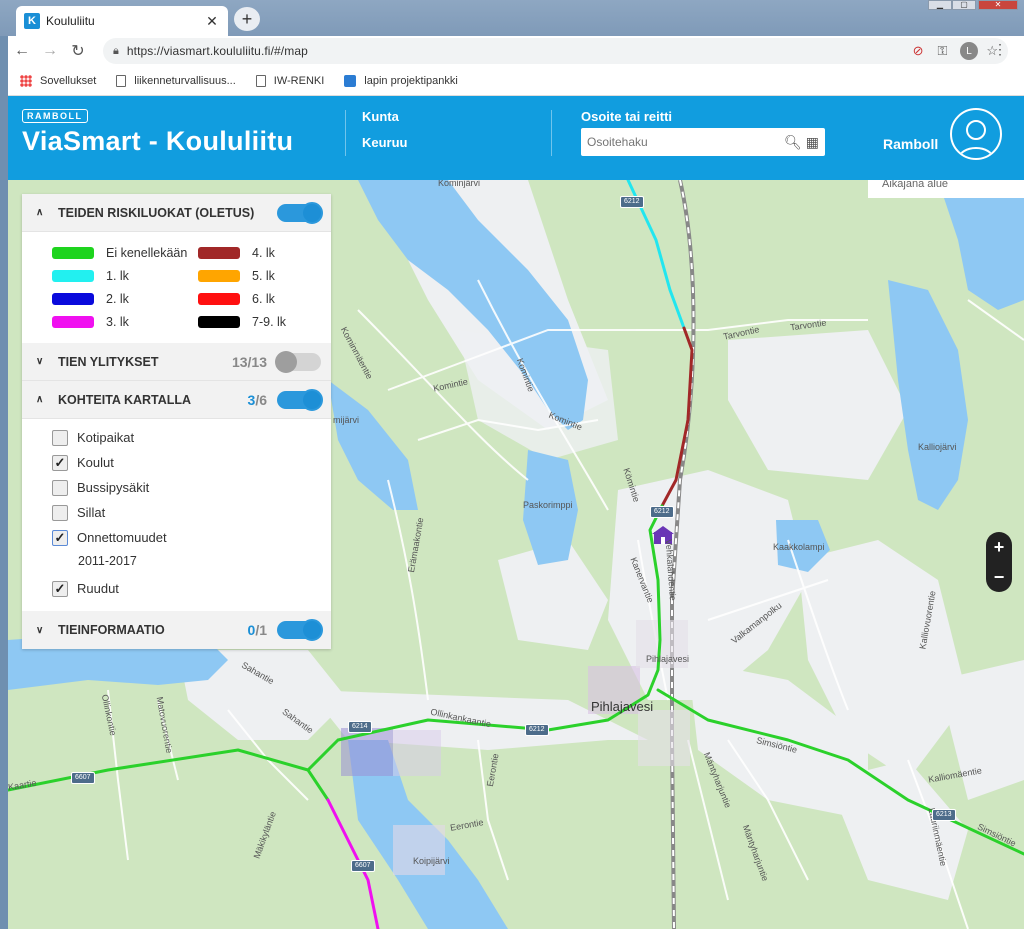 This screenshot has height=929, width=1024. What do you see at coordinates (50, 51) in the screenshot?
I see `forward-icon: →` at bounding box center [50, 51].